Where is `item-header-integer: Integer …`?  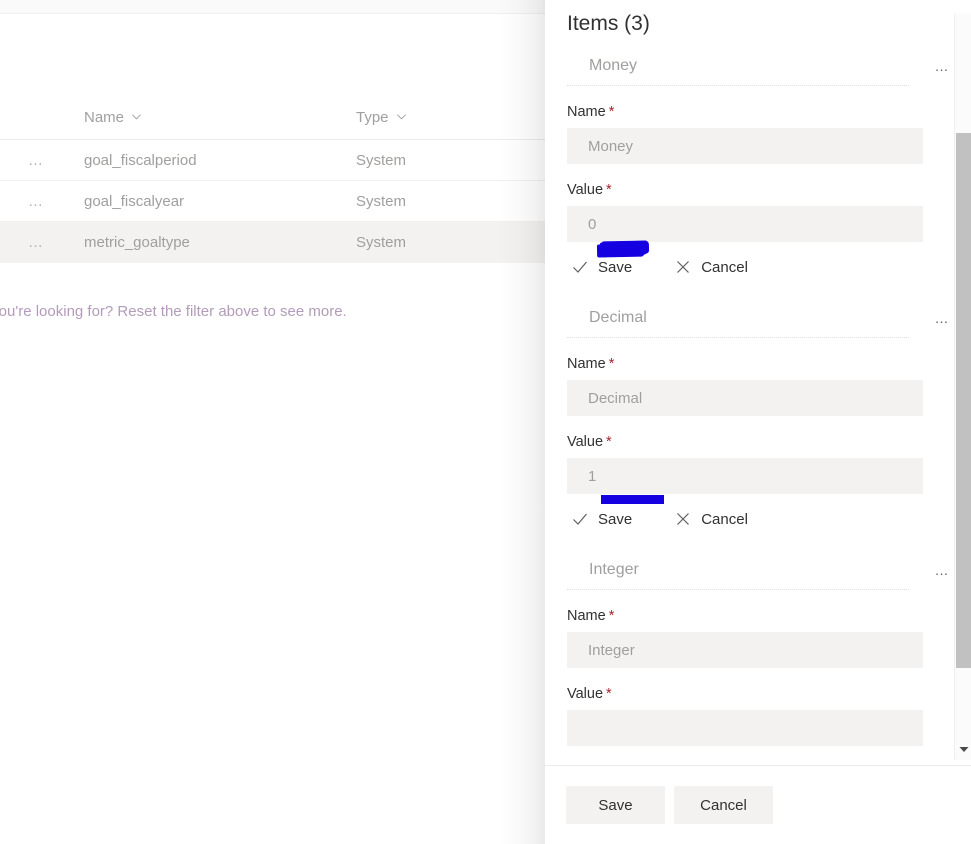
item-header-integer: Integer … is located at coordinates (758, 570).